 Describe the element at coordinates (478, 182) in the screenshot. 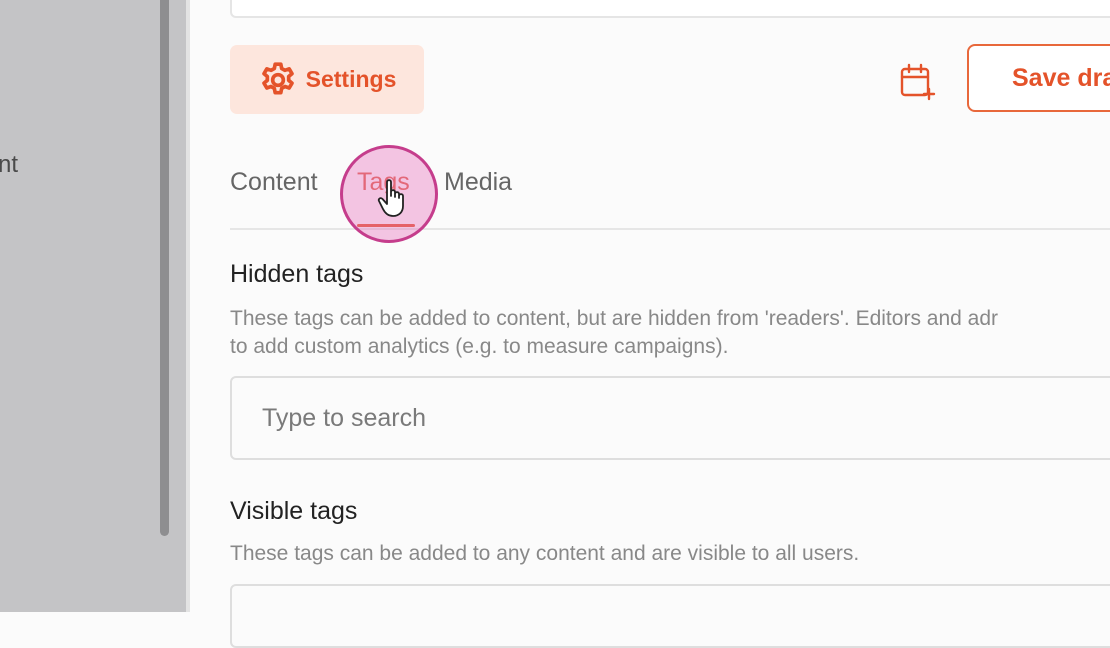

I see `tab-media: Media` at that location.